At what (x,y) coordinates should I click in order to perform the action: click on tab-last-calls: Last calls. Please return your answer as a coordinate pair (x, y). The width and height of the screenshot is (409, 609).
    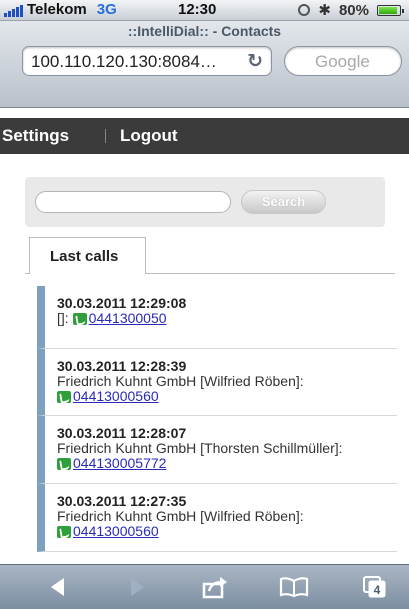
    Looking at the image, I should click on (87, 255).